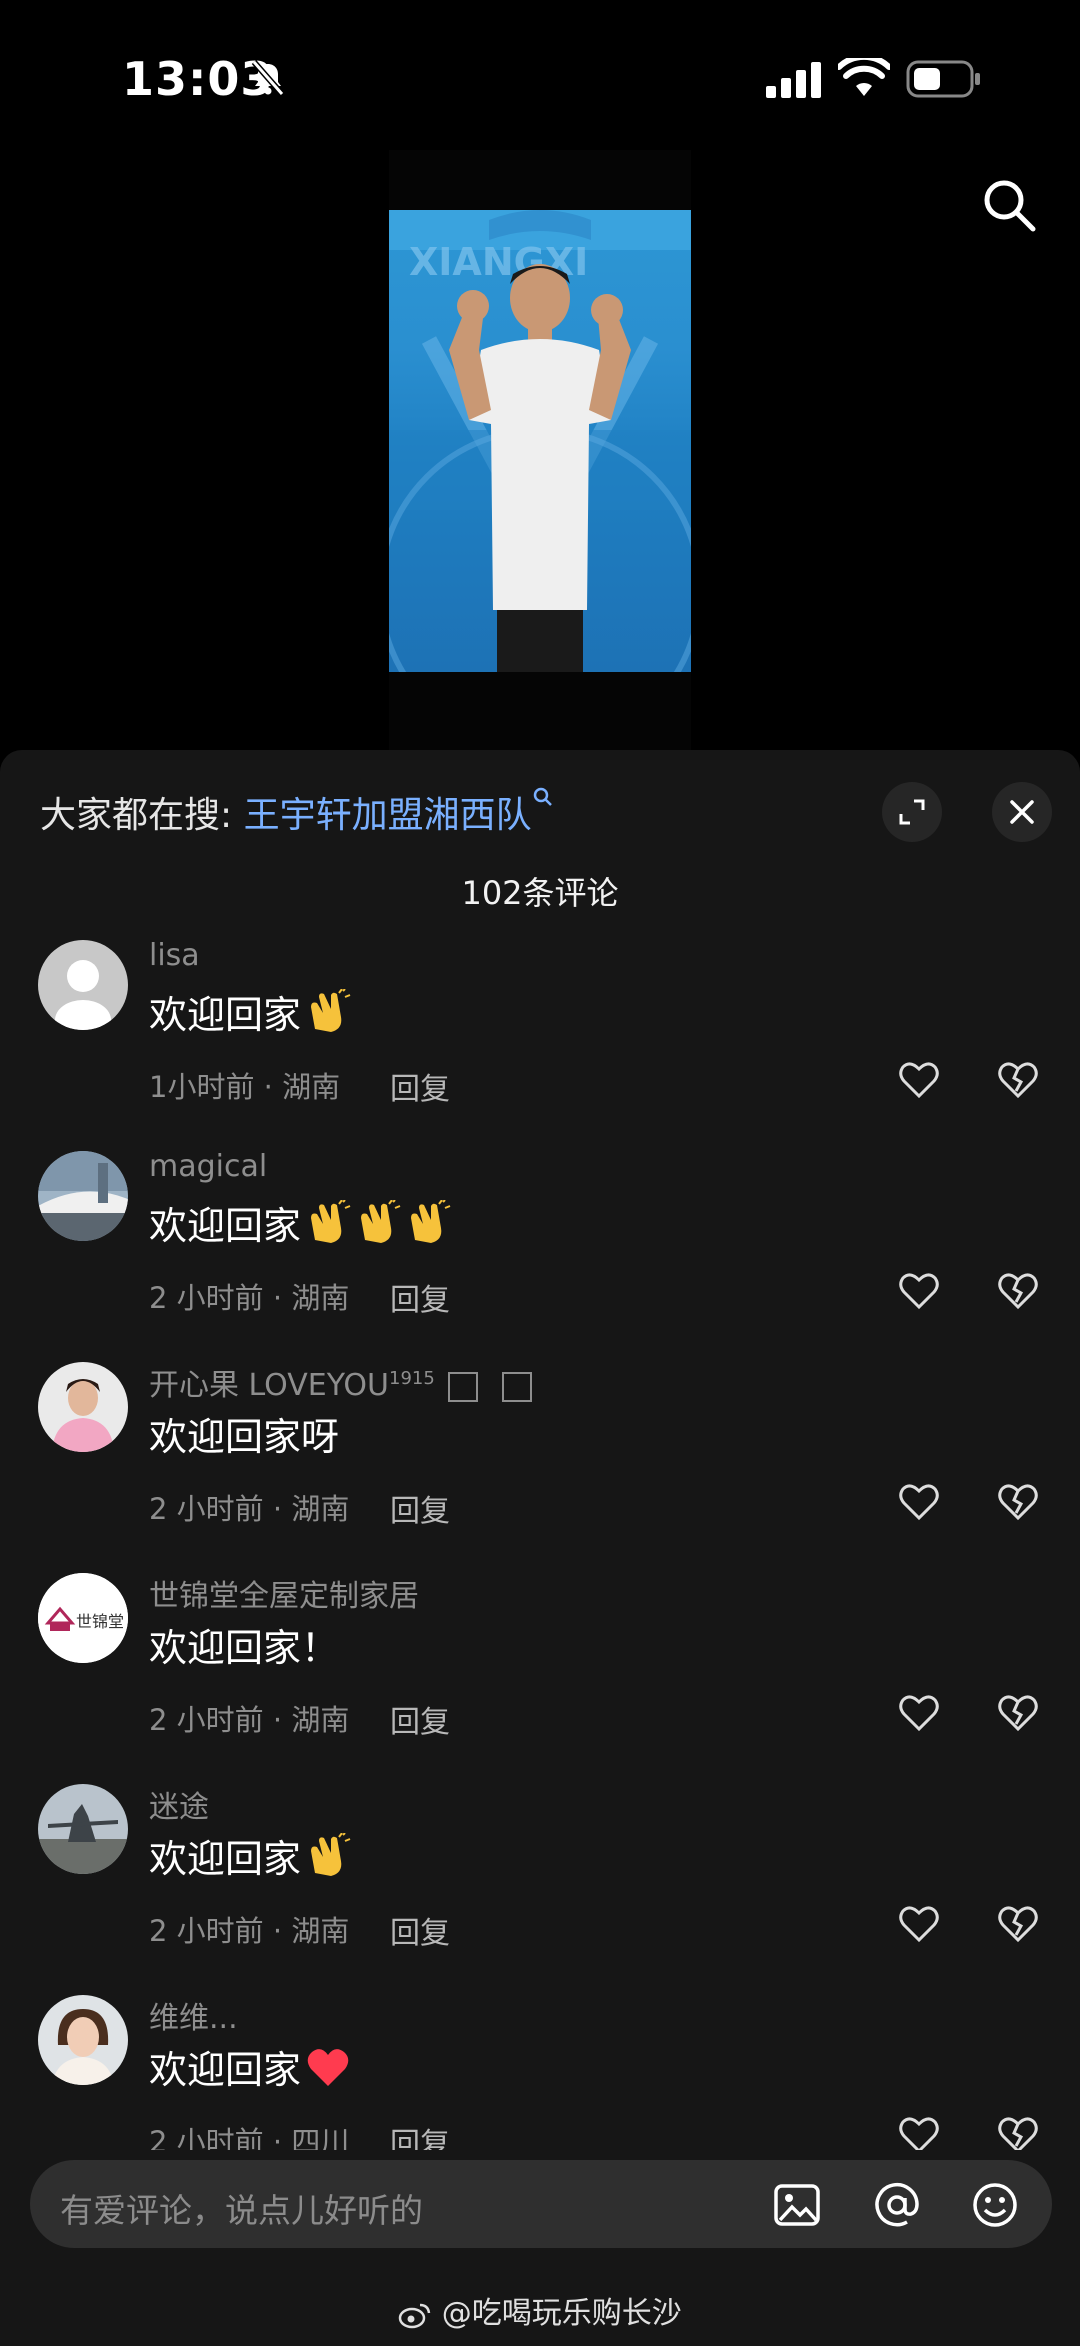 The width and height of the screenshot is (1080, 2346). Describe the element at coordinates (268, 78) in the screenshot. I see `bell-muted-icon` at that location.